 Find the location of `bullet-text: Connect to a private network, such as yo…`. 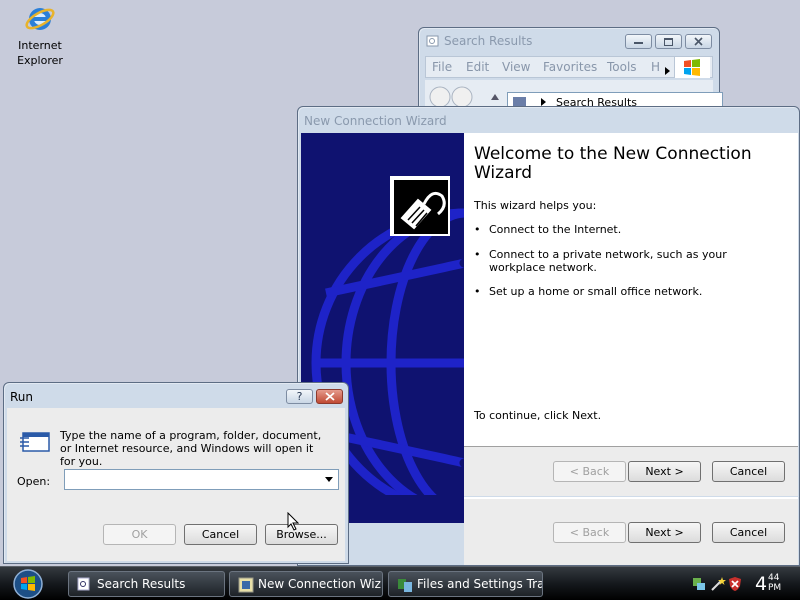

bullet-text: Connect to a private network, such as yo… is located at coordinates (608, 261).